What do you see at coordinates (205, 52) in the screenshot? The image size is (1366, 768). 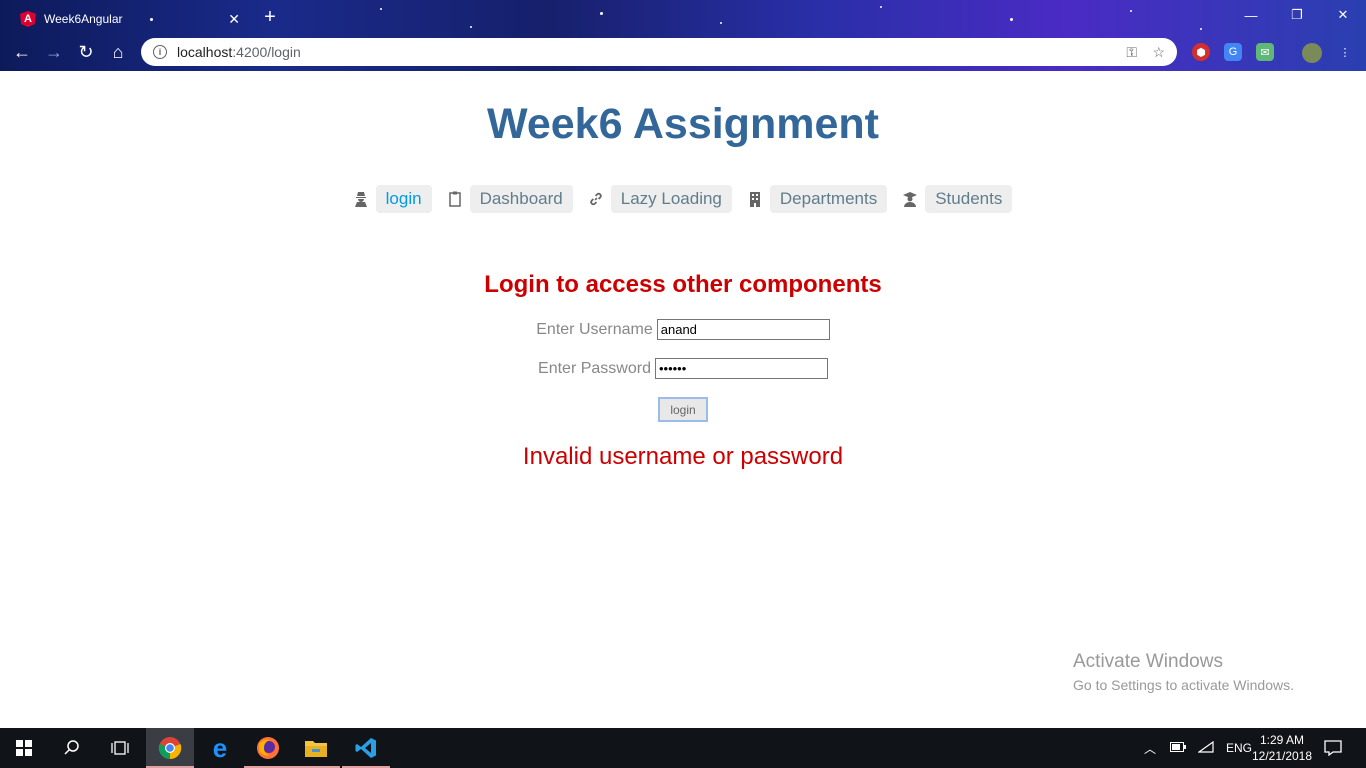 I see `url-host: localhost` at bounding box center [205, 52].